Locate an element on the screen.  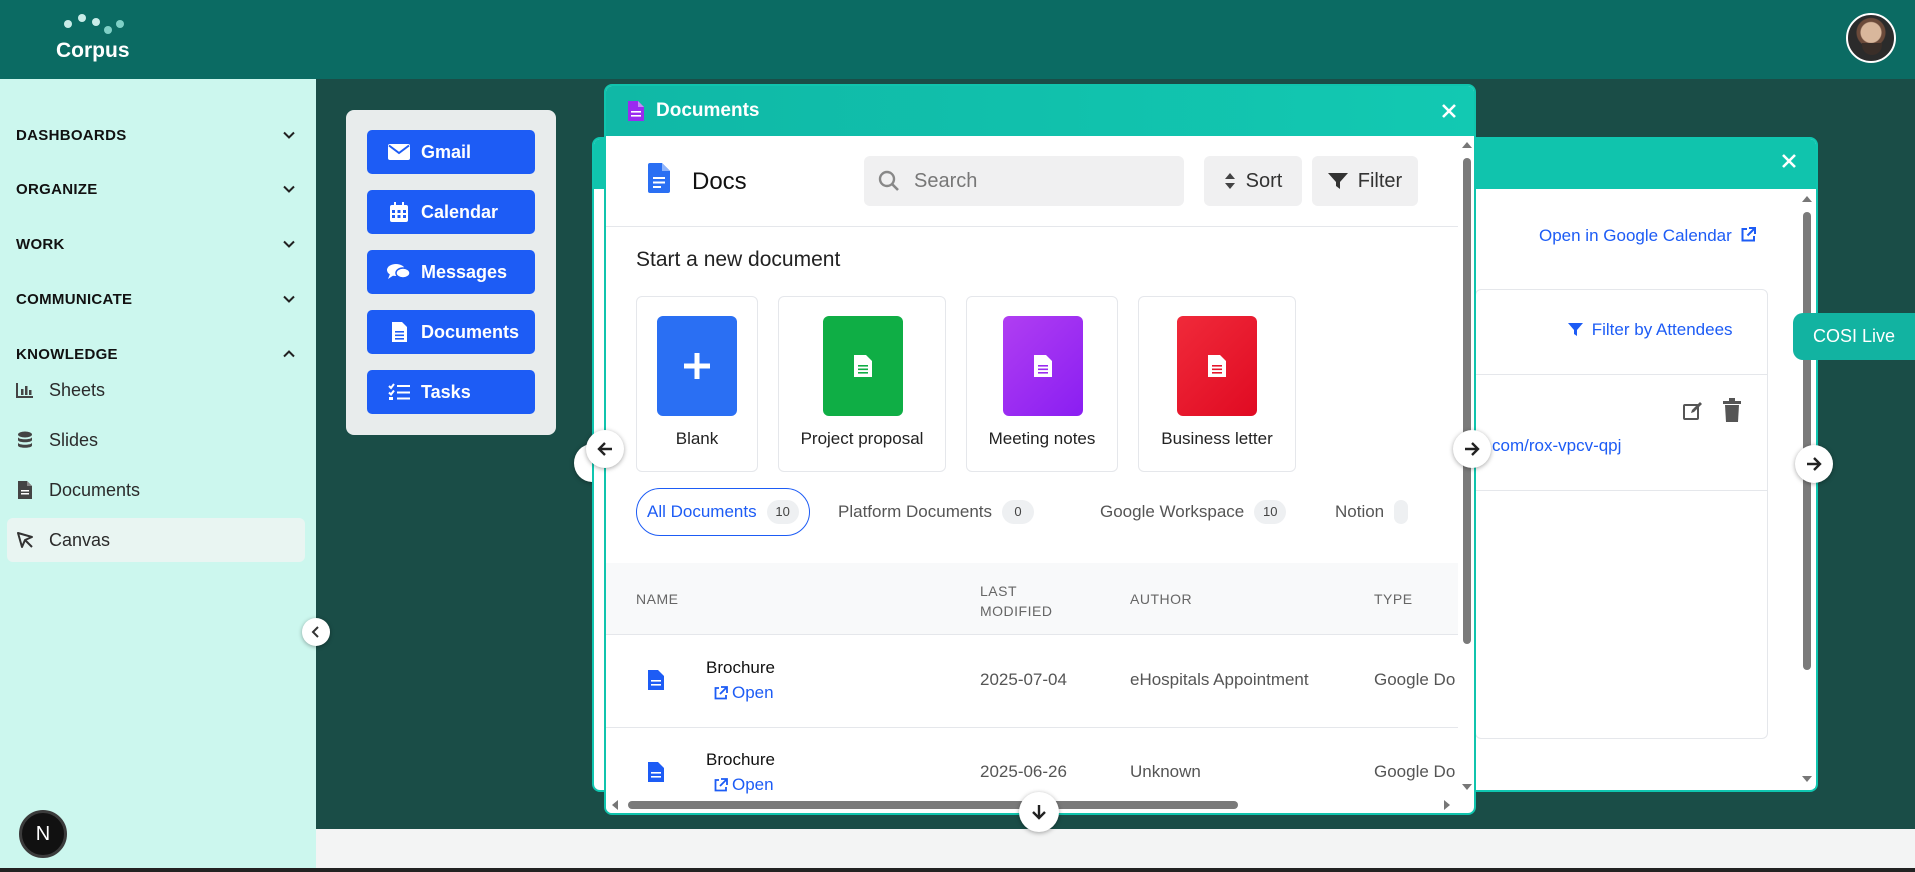
document-author: Unknown is located at coordinates (1165, 771).